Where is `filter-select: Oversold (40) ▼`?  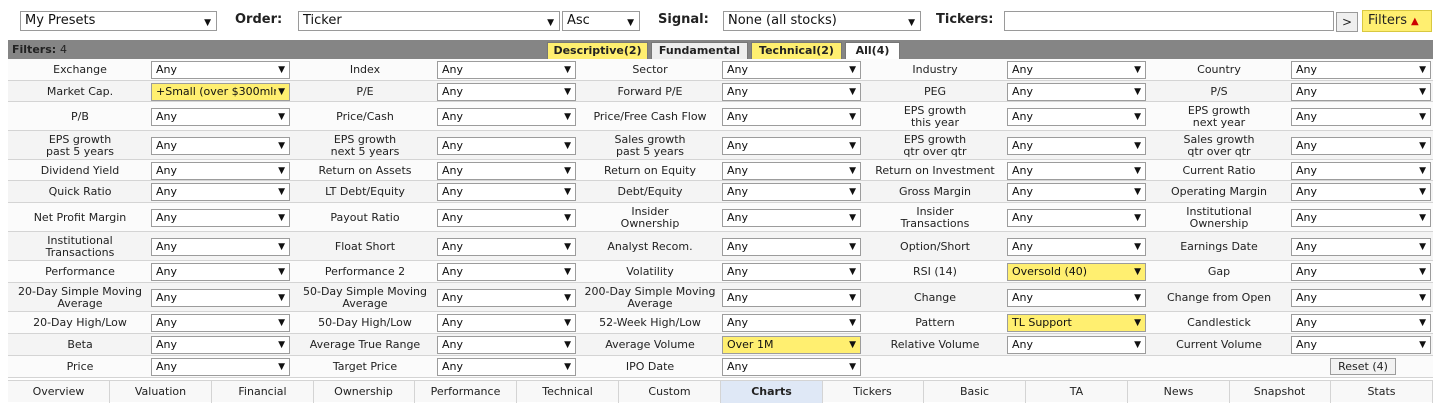 filter-select: Oversold (40) ▼ is located at coordinates (1076, 272).